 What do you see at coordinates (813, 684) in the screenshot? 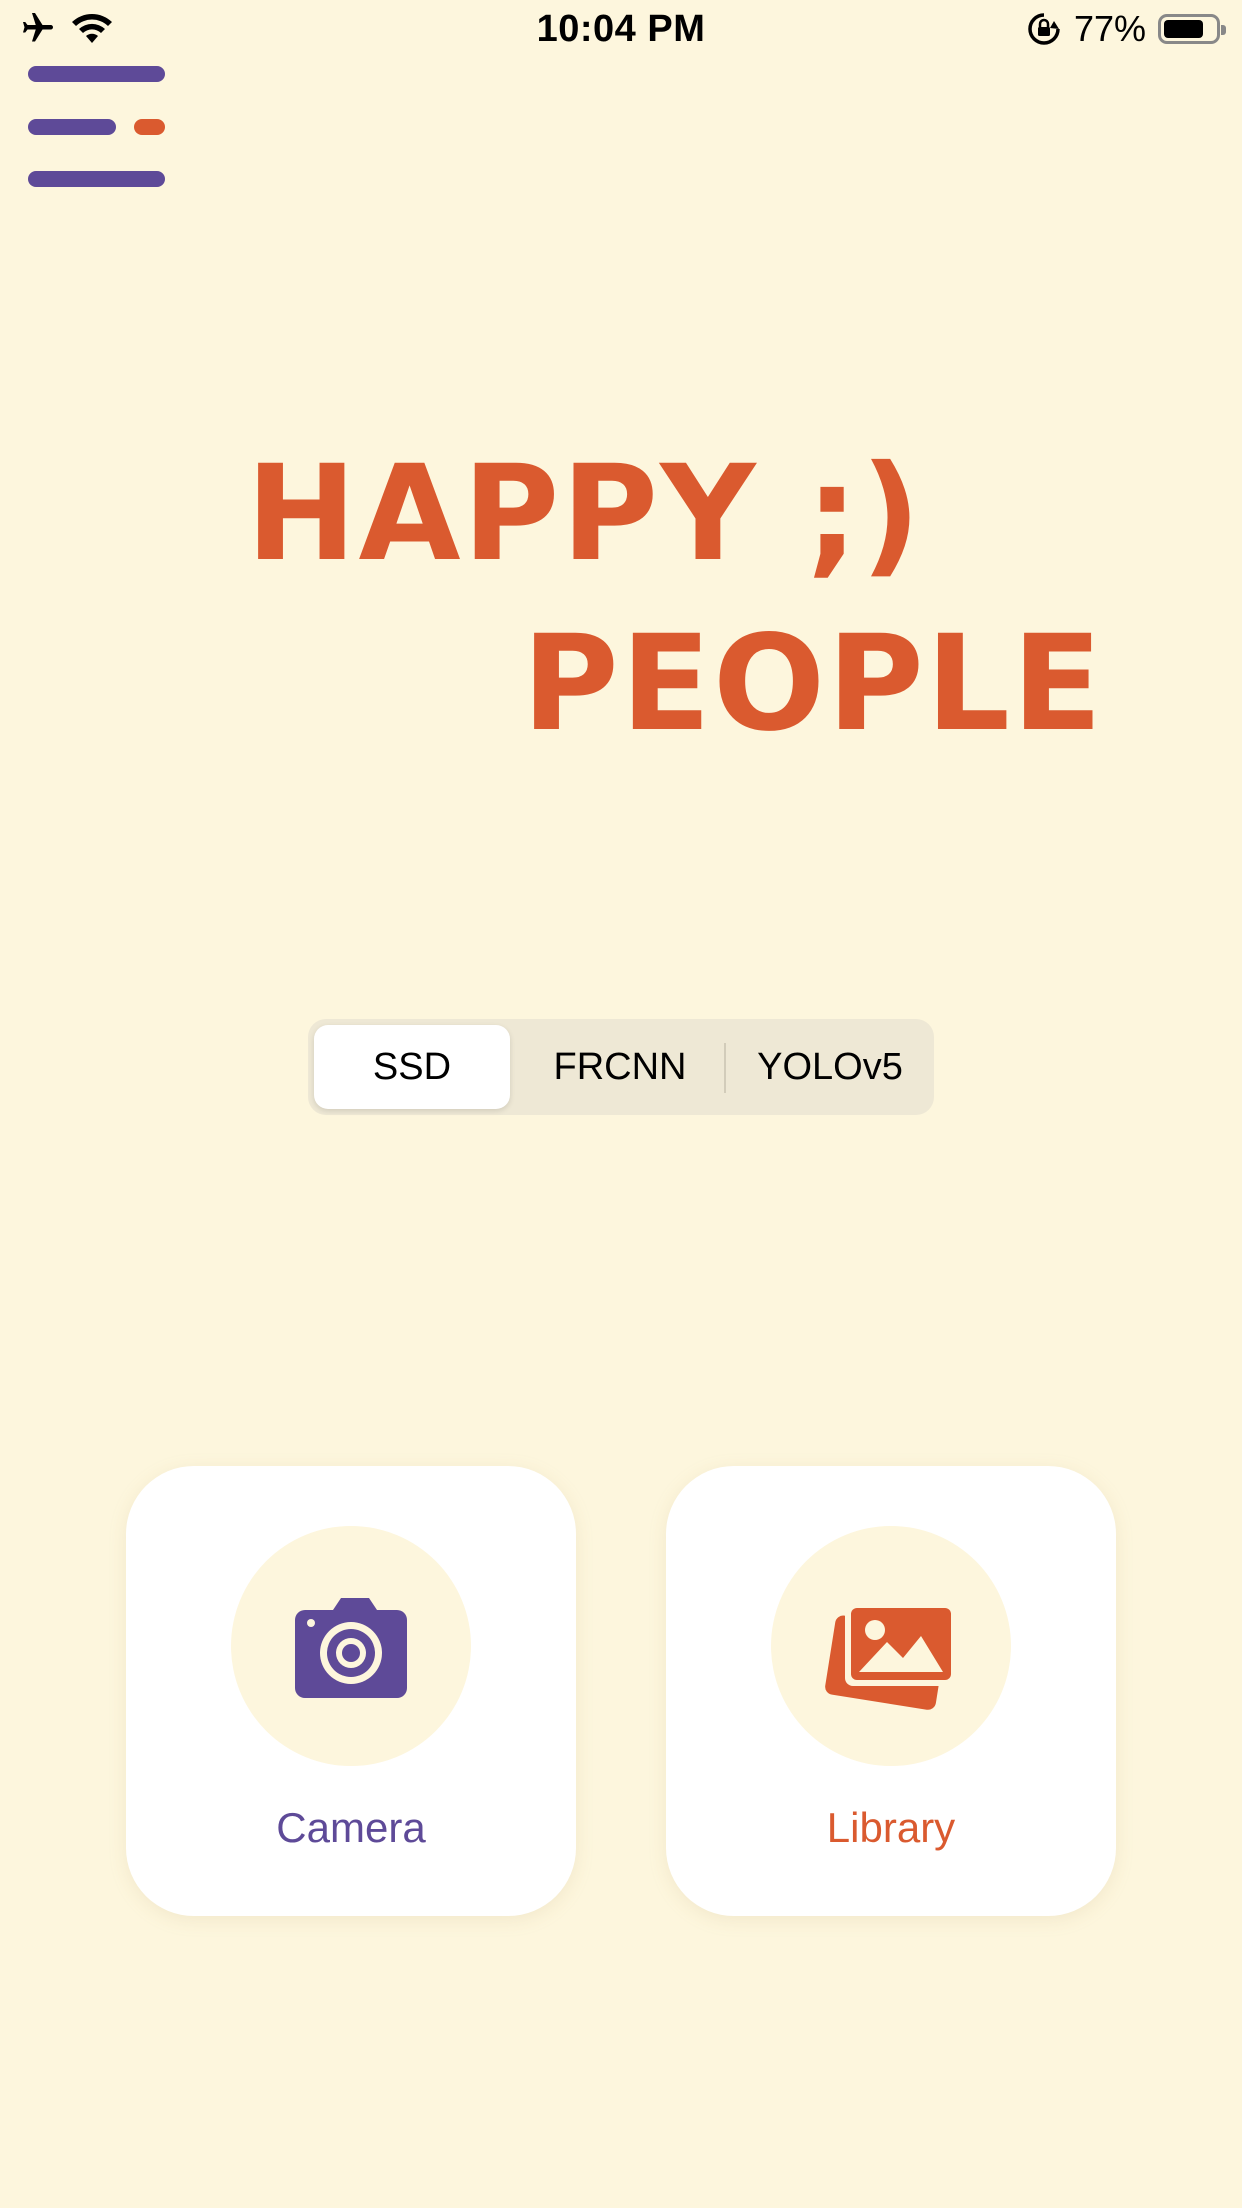
I see `title-people: PEOPLE` at bounding box center [813, 684].